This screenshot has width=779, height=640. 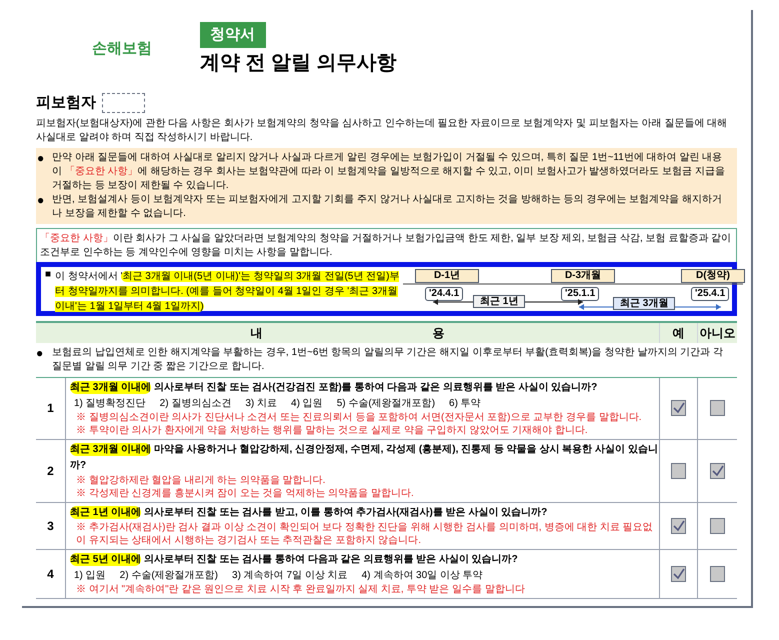 What do you see at coordinates (332, 430) in the screenshot?
I see `note-text: ※ 투약이란 의사가 환자에게 약을 처방하는 행위를 말하는 것으로 실제로 약을 구입하지 않았어도 기재해야 합니다.` at bounding box center [332, 430].